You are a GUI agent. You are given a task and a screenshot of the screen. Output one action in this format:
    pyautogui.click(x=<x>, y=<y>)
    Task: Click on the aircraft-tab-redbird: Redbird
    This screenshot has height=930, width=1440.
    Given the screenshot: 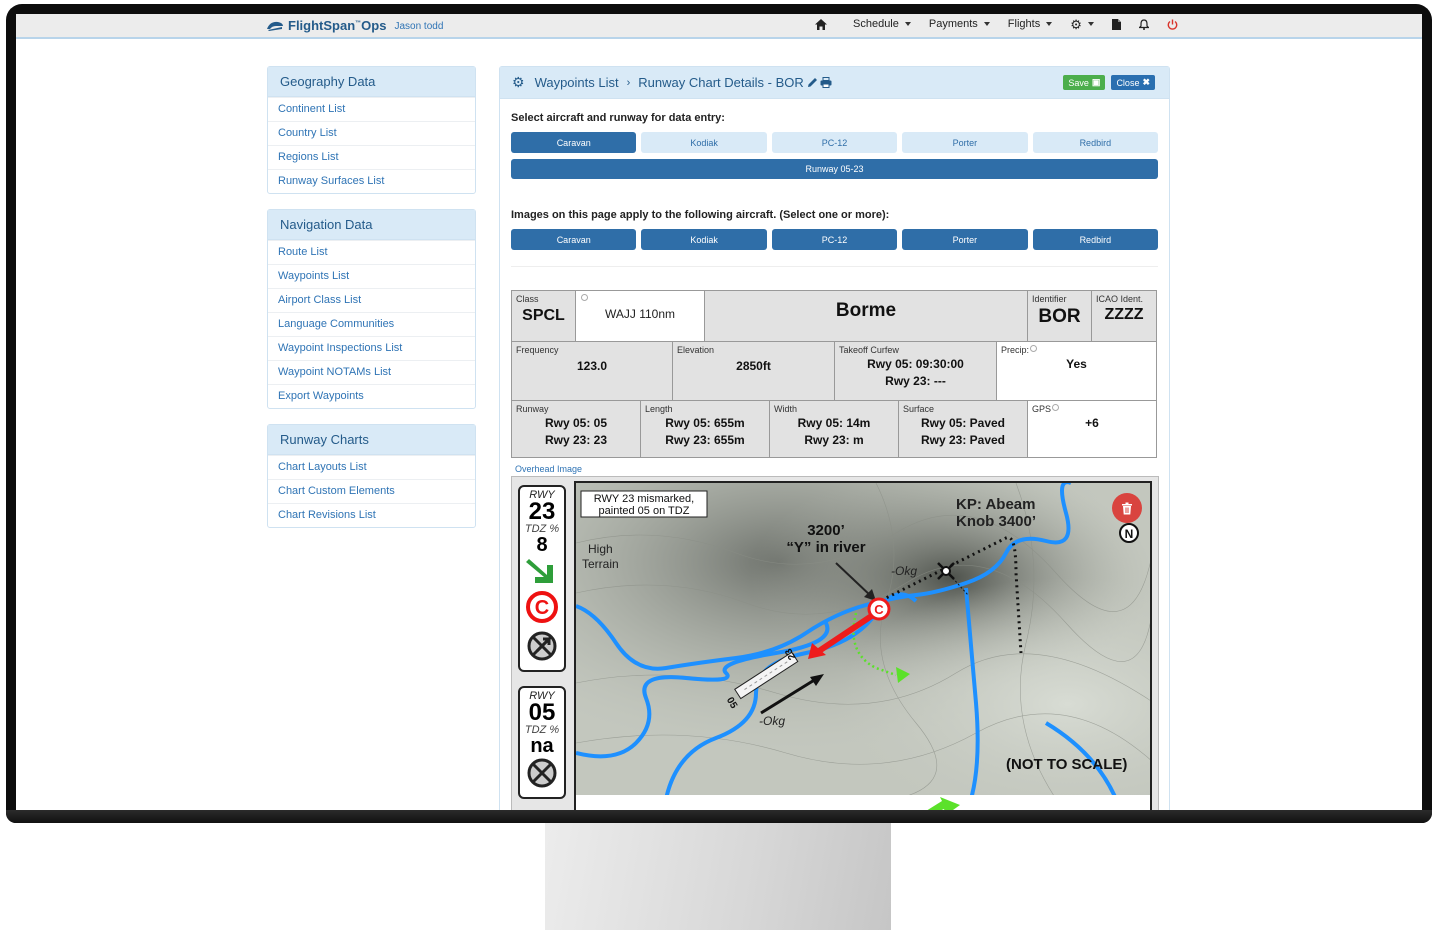 What is the action you would take?
    pyautogui.click(x=1095, y=142)
    